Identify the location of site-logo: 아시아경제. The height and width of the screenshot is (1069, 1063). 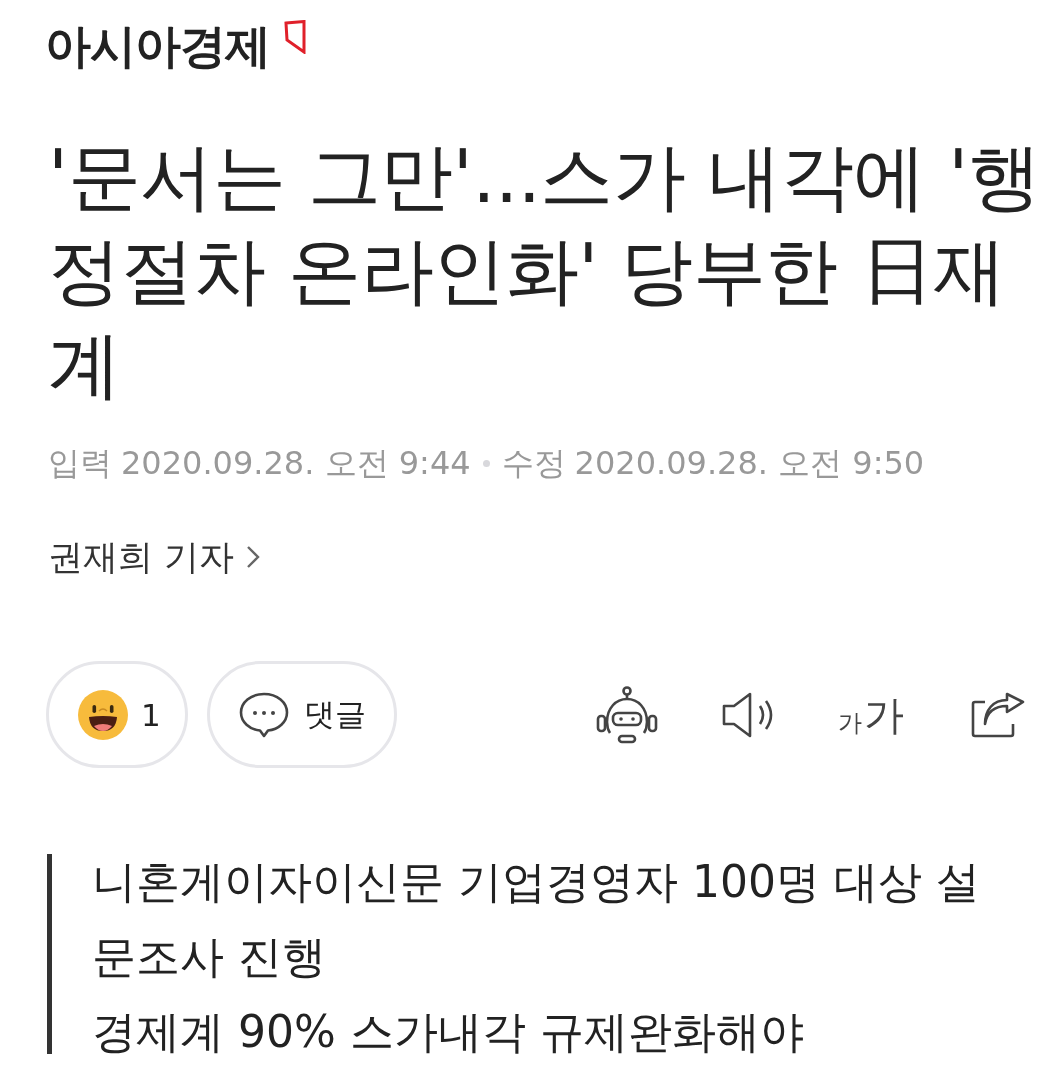
(175, 46).